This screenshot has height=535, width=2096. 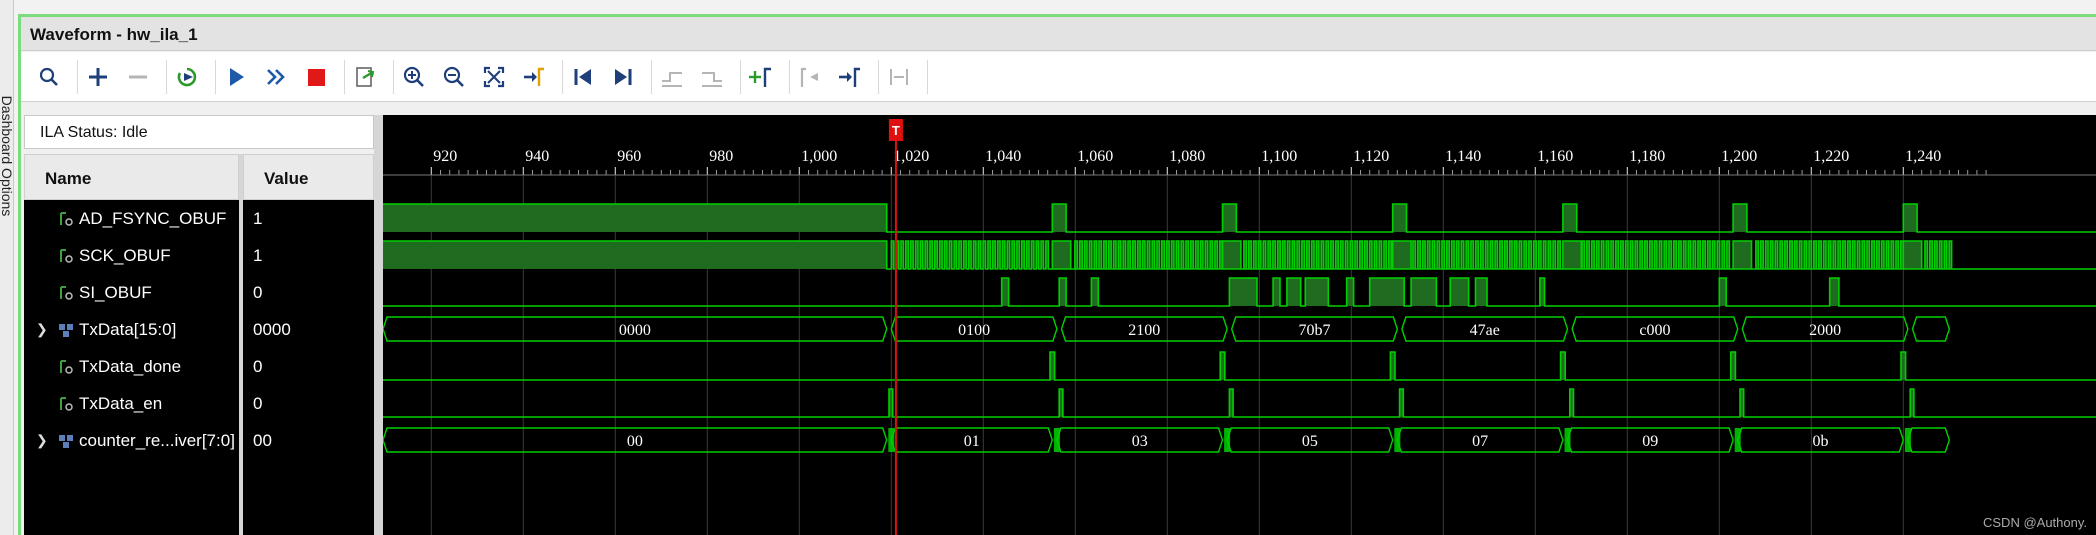 What do you see at coordinates (494, 77) in the screenshot?
I see `zoom-fit-button` at bounding box center [494, 77].